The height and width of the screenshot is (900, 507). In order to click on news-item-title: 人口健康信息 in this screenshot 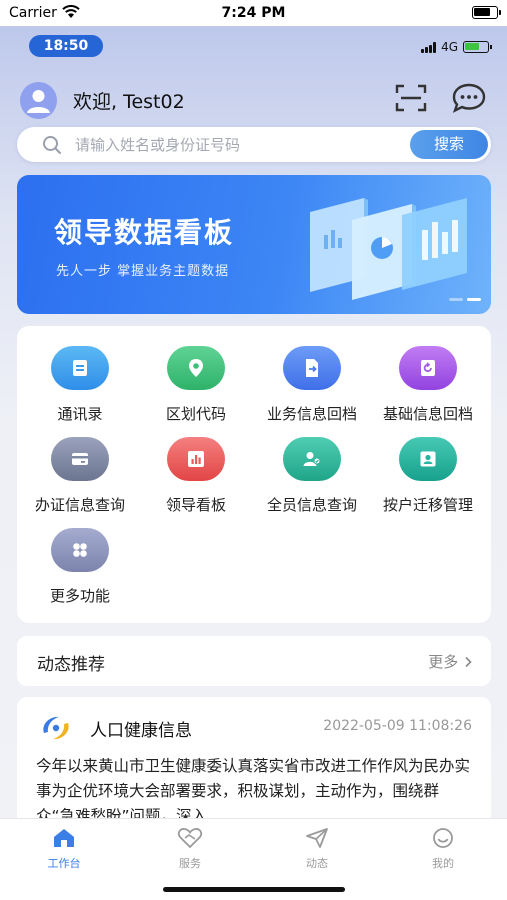, I will do `click(141, 731)`.